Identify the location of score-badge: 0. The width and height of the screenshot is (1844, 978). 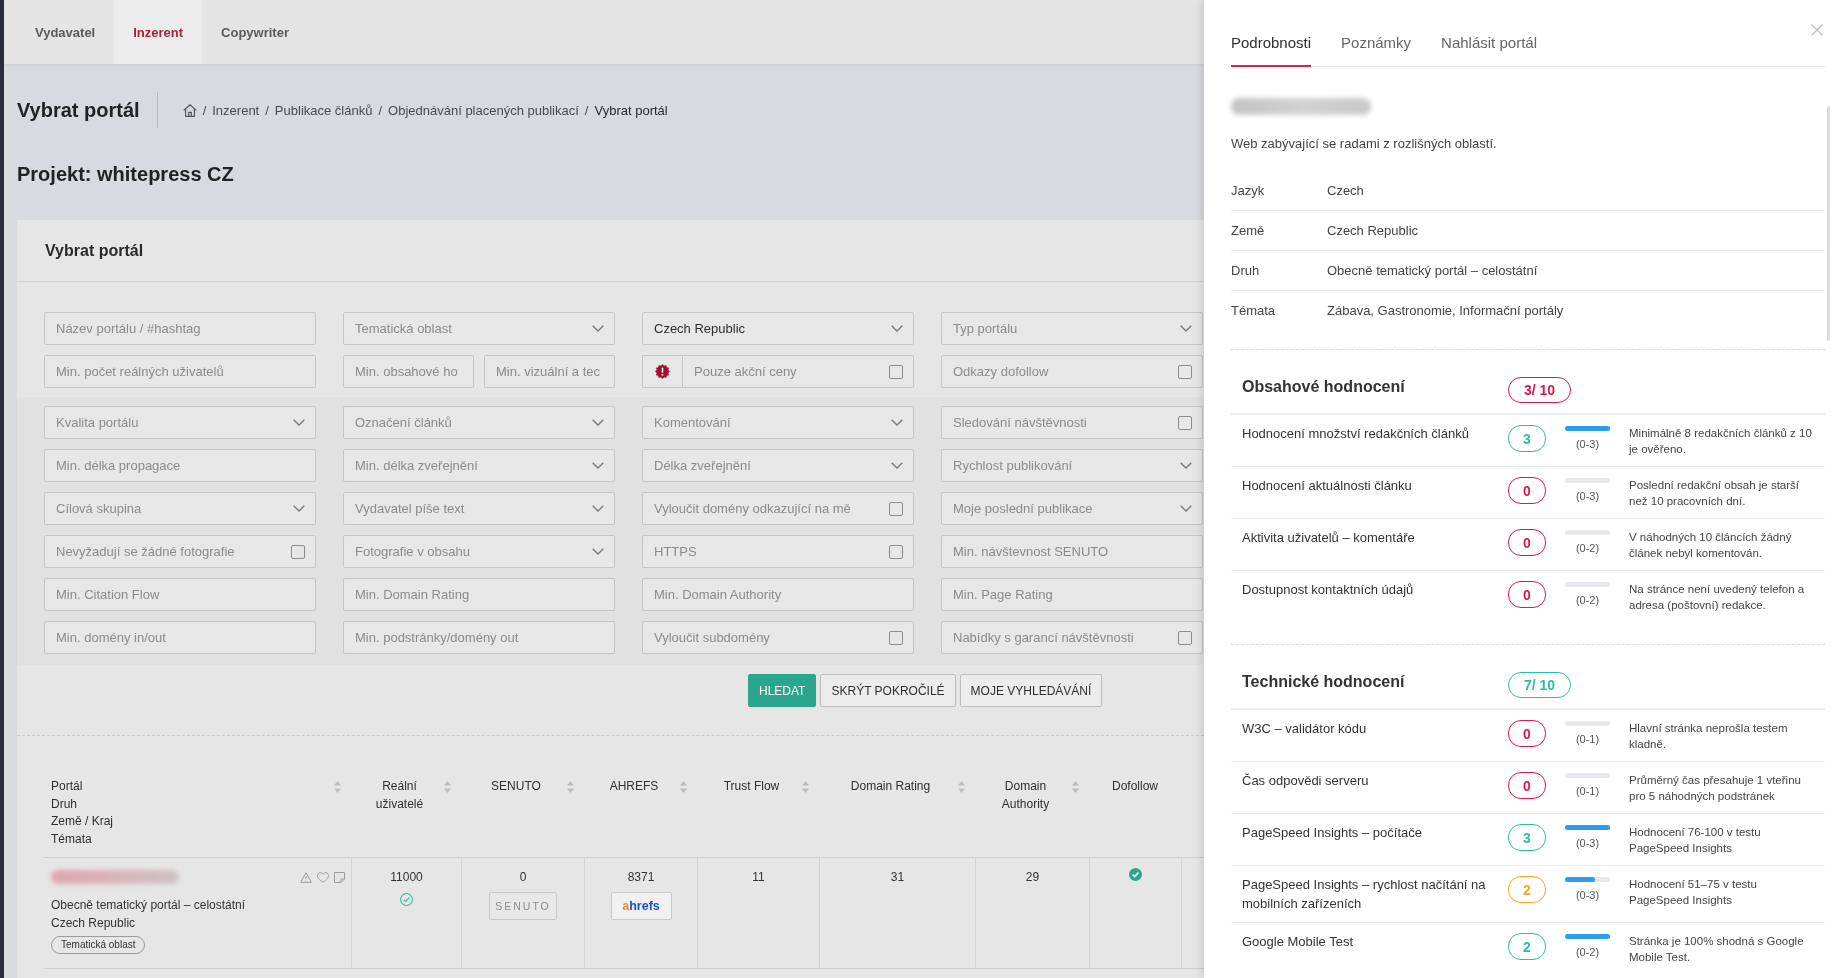
(1527, 542).